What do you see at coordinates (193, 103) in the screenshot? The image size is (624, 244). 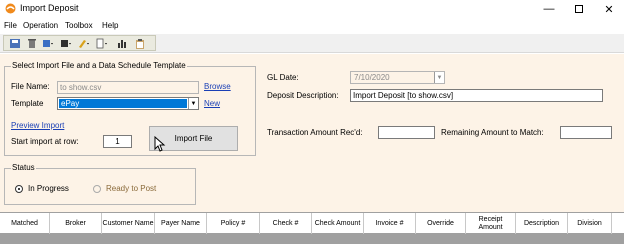 I see `chevron-down-icon: ▼` at bounding box center [193, 103].